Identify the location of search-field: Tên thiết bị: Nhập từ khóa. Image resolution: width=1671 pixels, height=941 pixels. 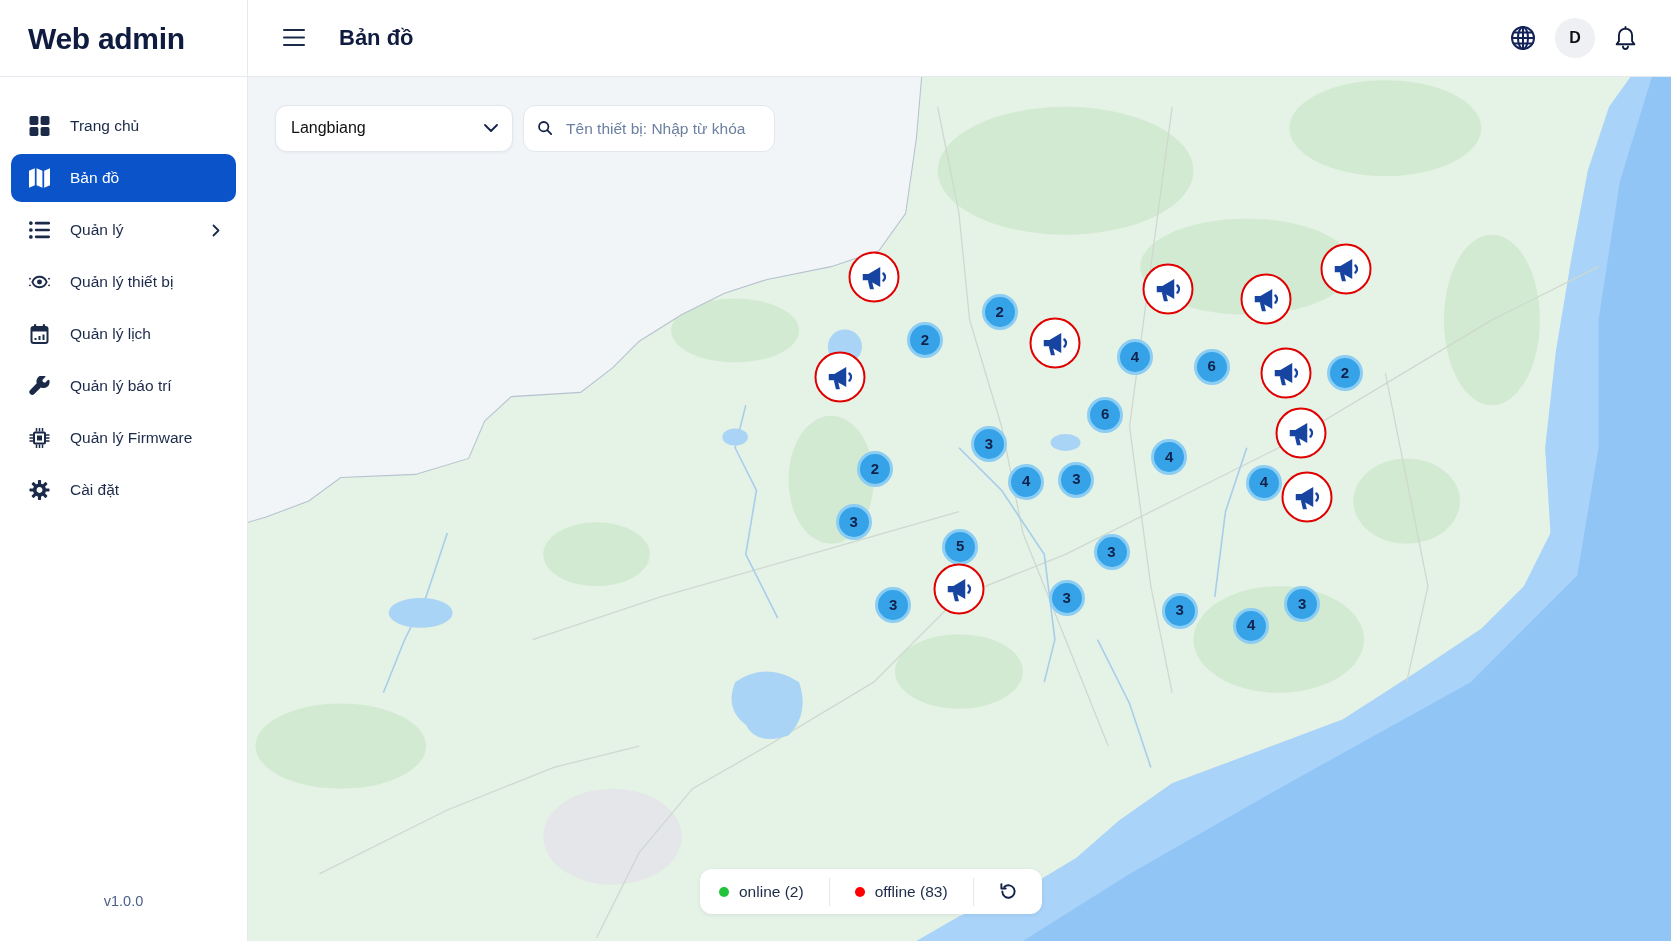
(649, 128).